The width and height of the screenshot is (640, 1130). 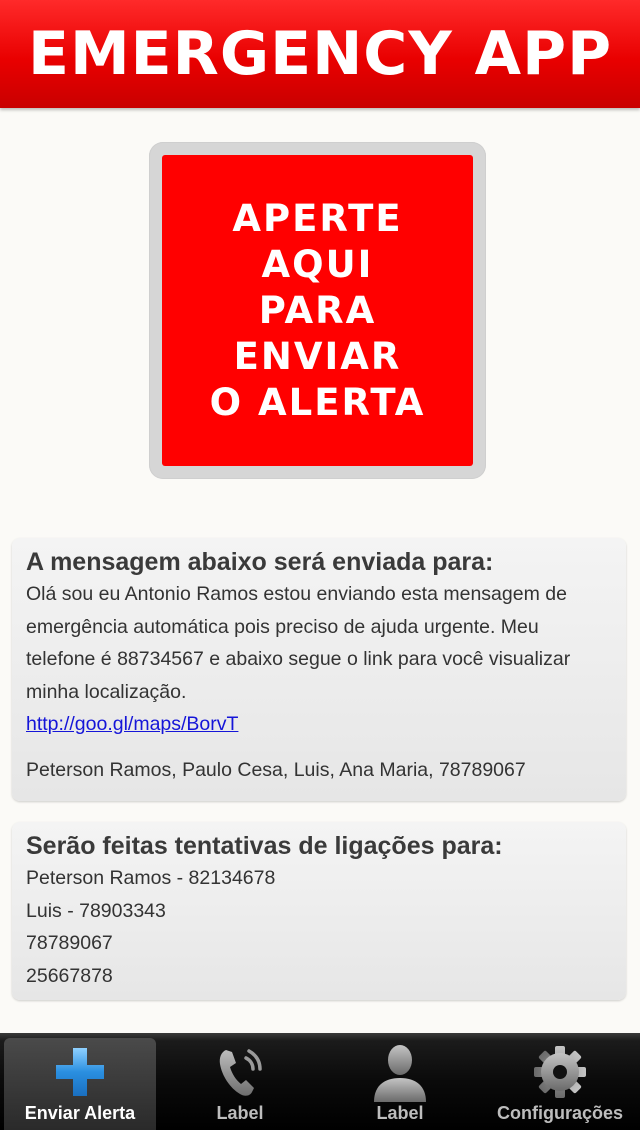 What do you see at coordinates (560, 1072) in the screenshot?
I see `gear-icon` at bounding box center [560, 1072].